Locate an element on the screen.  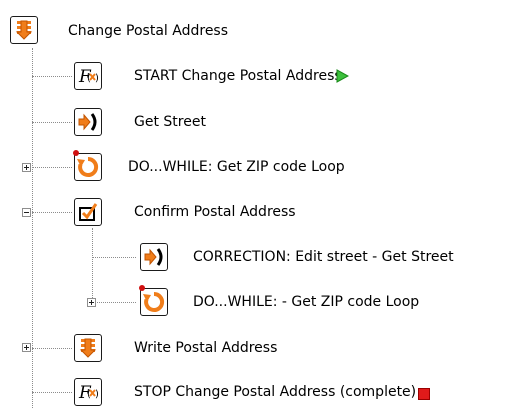
tree-node-confirm-postal-address: Confirm Postal Address is located at coordinates (220, 212).